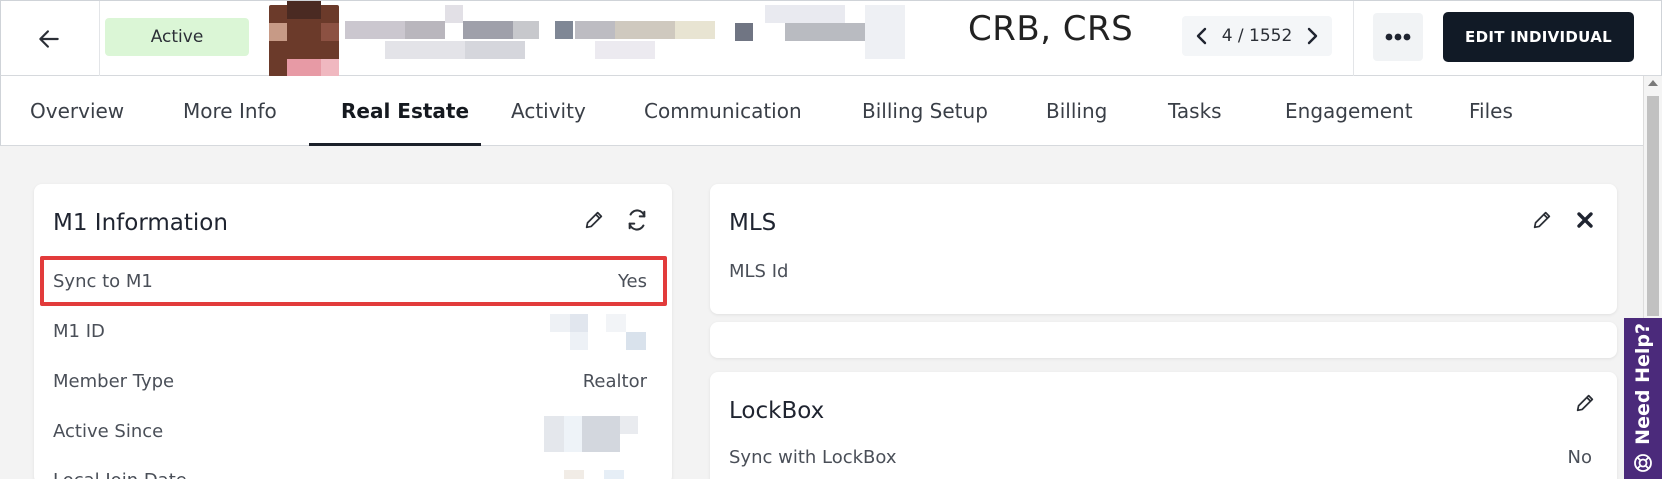  I want to click on redacted-m1-id, so click(598, 332).